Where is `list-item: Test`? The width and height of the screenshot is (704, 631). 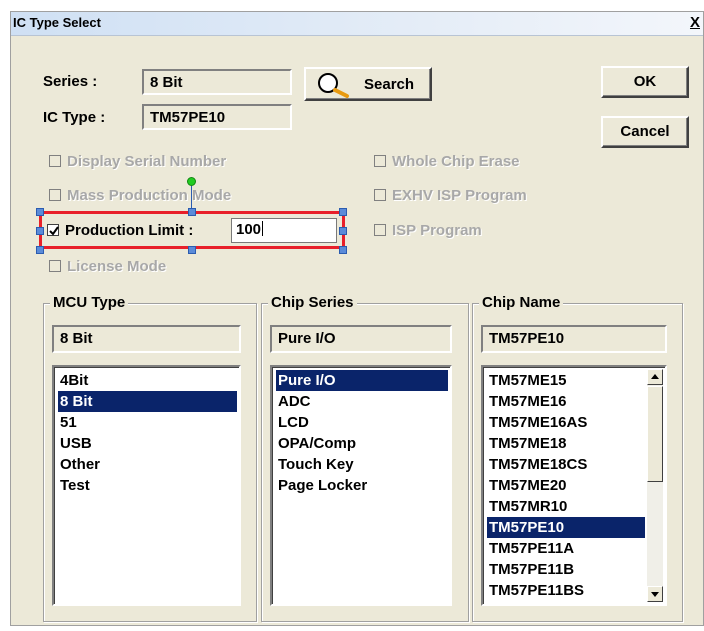 list-item: Test is located at coordinates (147, 485).